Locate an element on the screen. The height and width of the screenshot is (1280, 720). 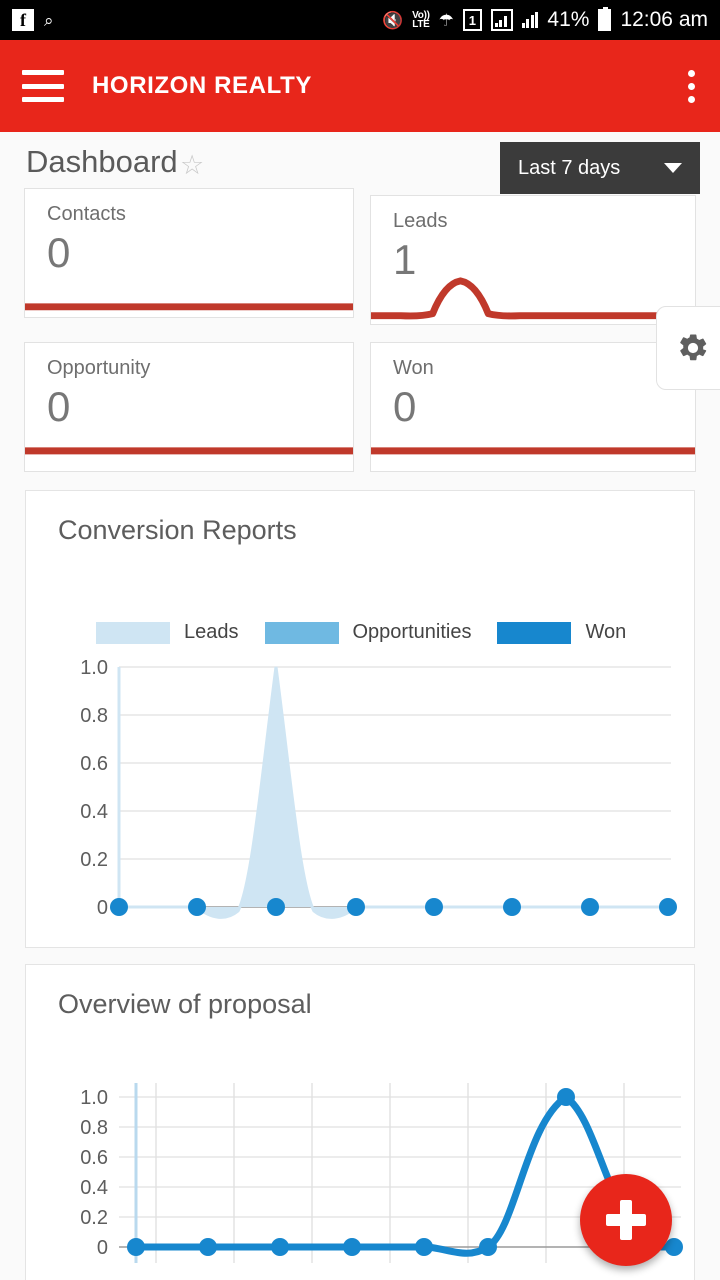
grid-lines is located at coordinates (395, 763).